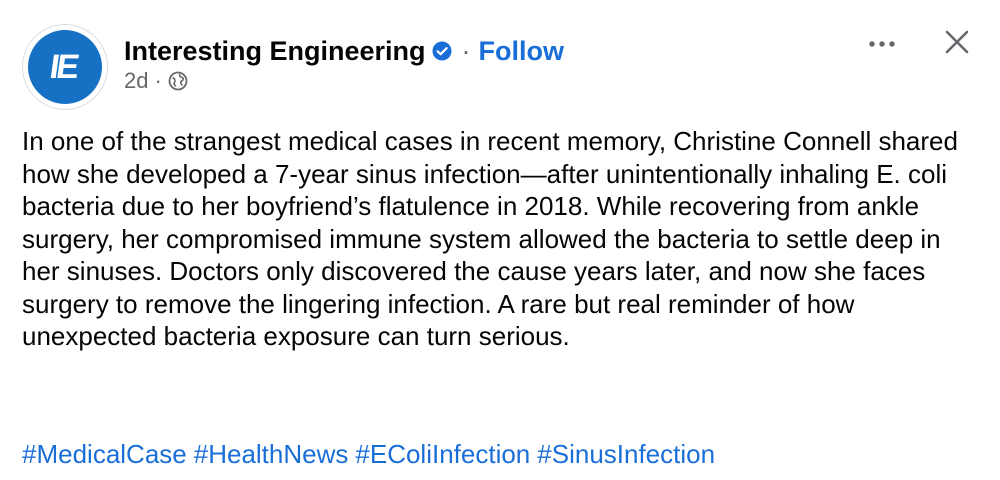 The width and height of the screenshot is (1000, 480). I want to click on more-options-icon, so click(882, 44).